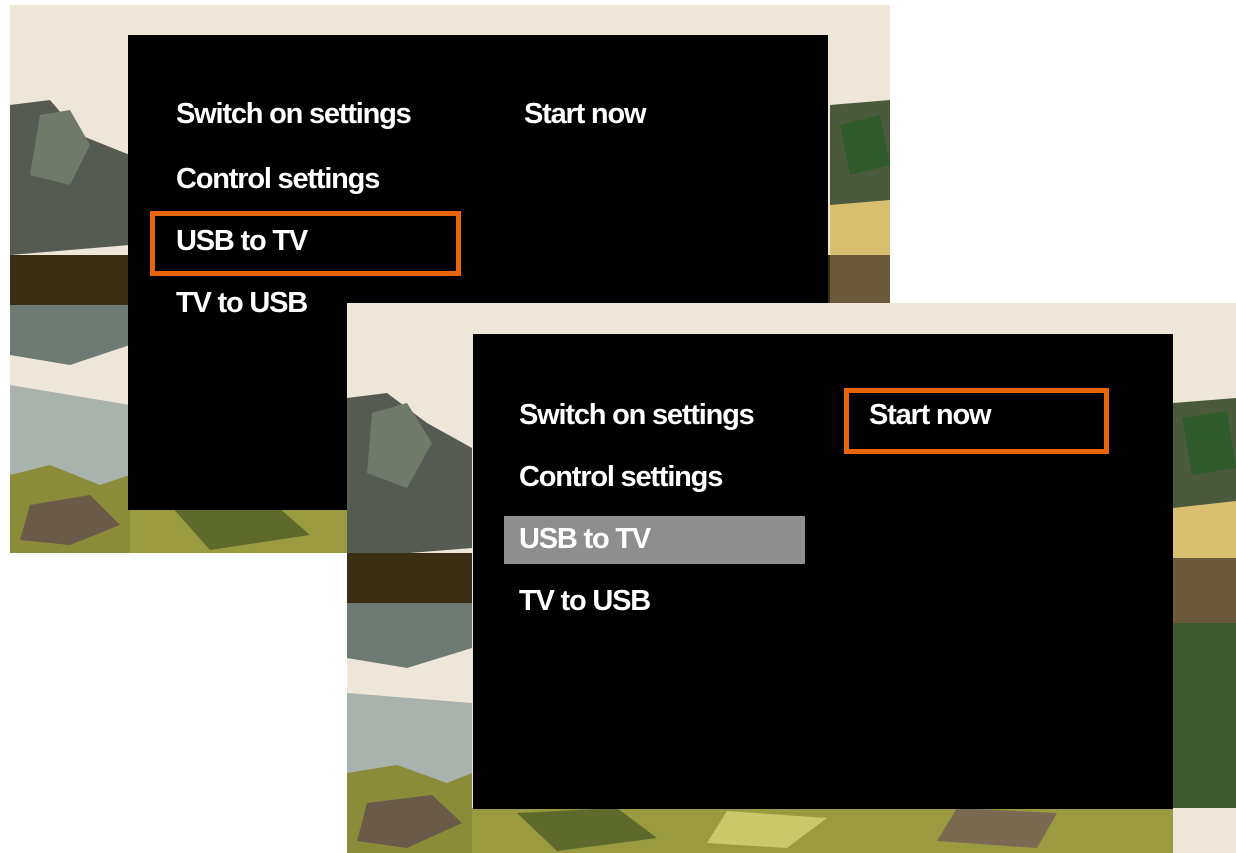  Describe the element at coordinates (305, 243) in the screenshot. I see `focus-highlight-usb-to-tv` at that location.